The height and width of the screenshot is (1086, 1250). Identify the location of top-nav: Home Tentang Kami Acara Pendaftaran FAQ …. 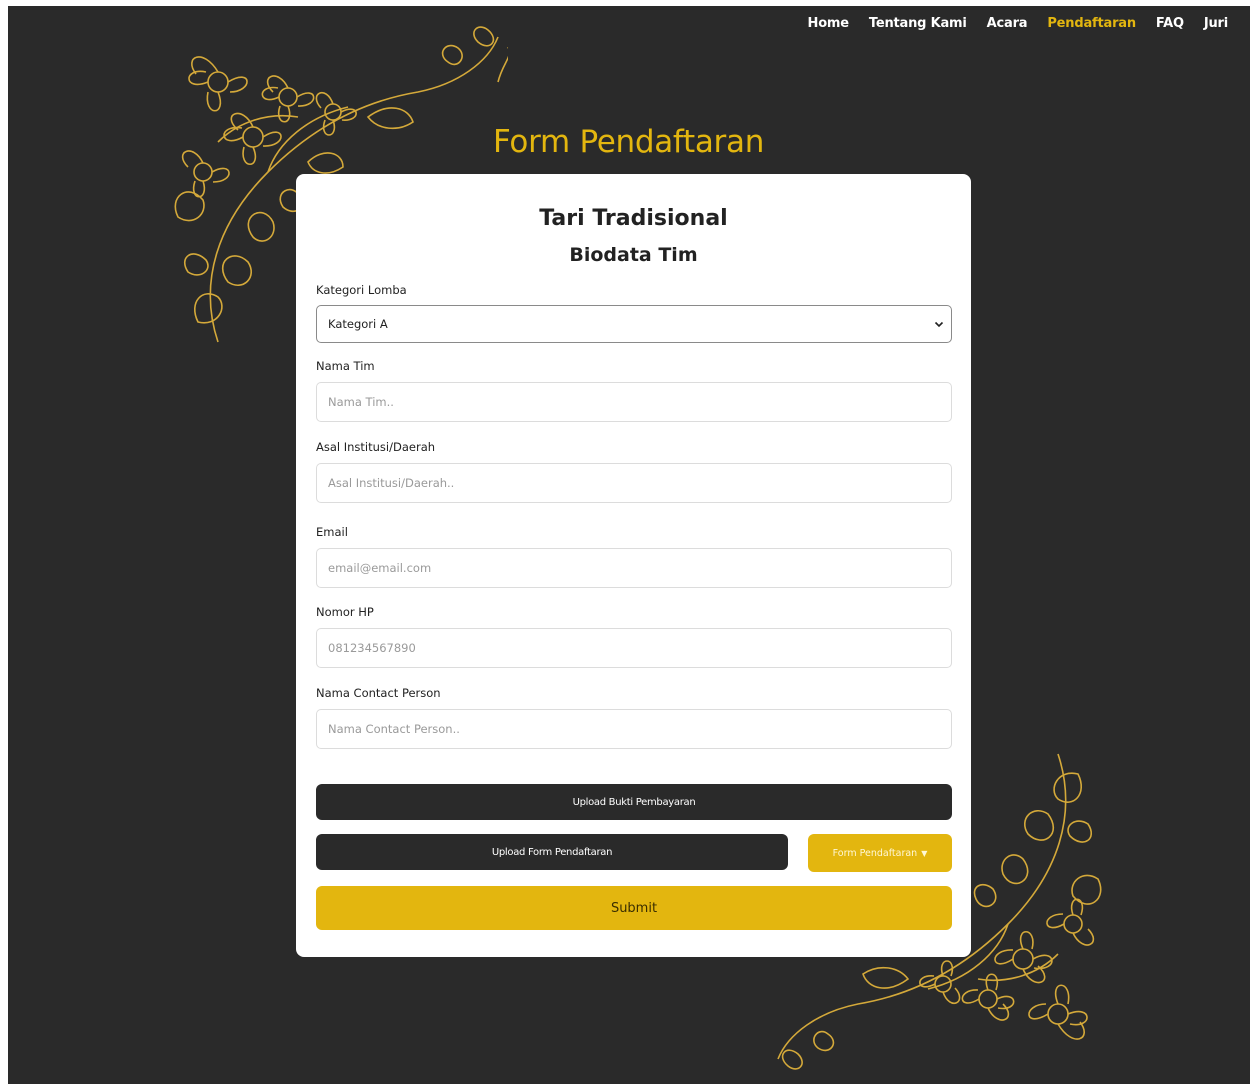
(1018, 23).